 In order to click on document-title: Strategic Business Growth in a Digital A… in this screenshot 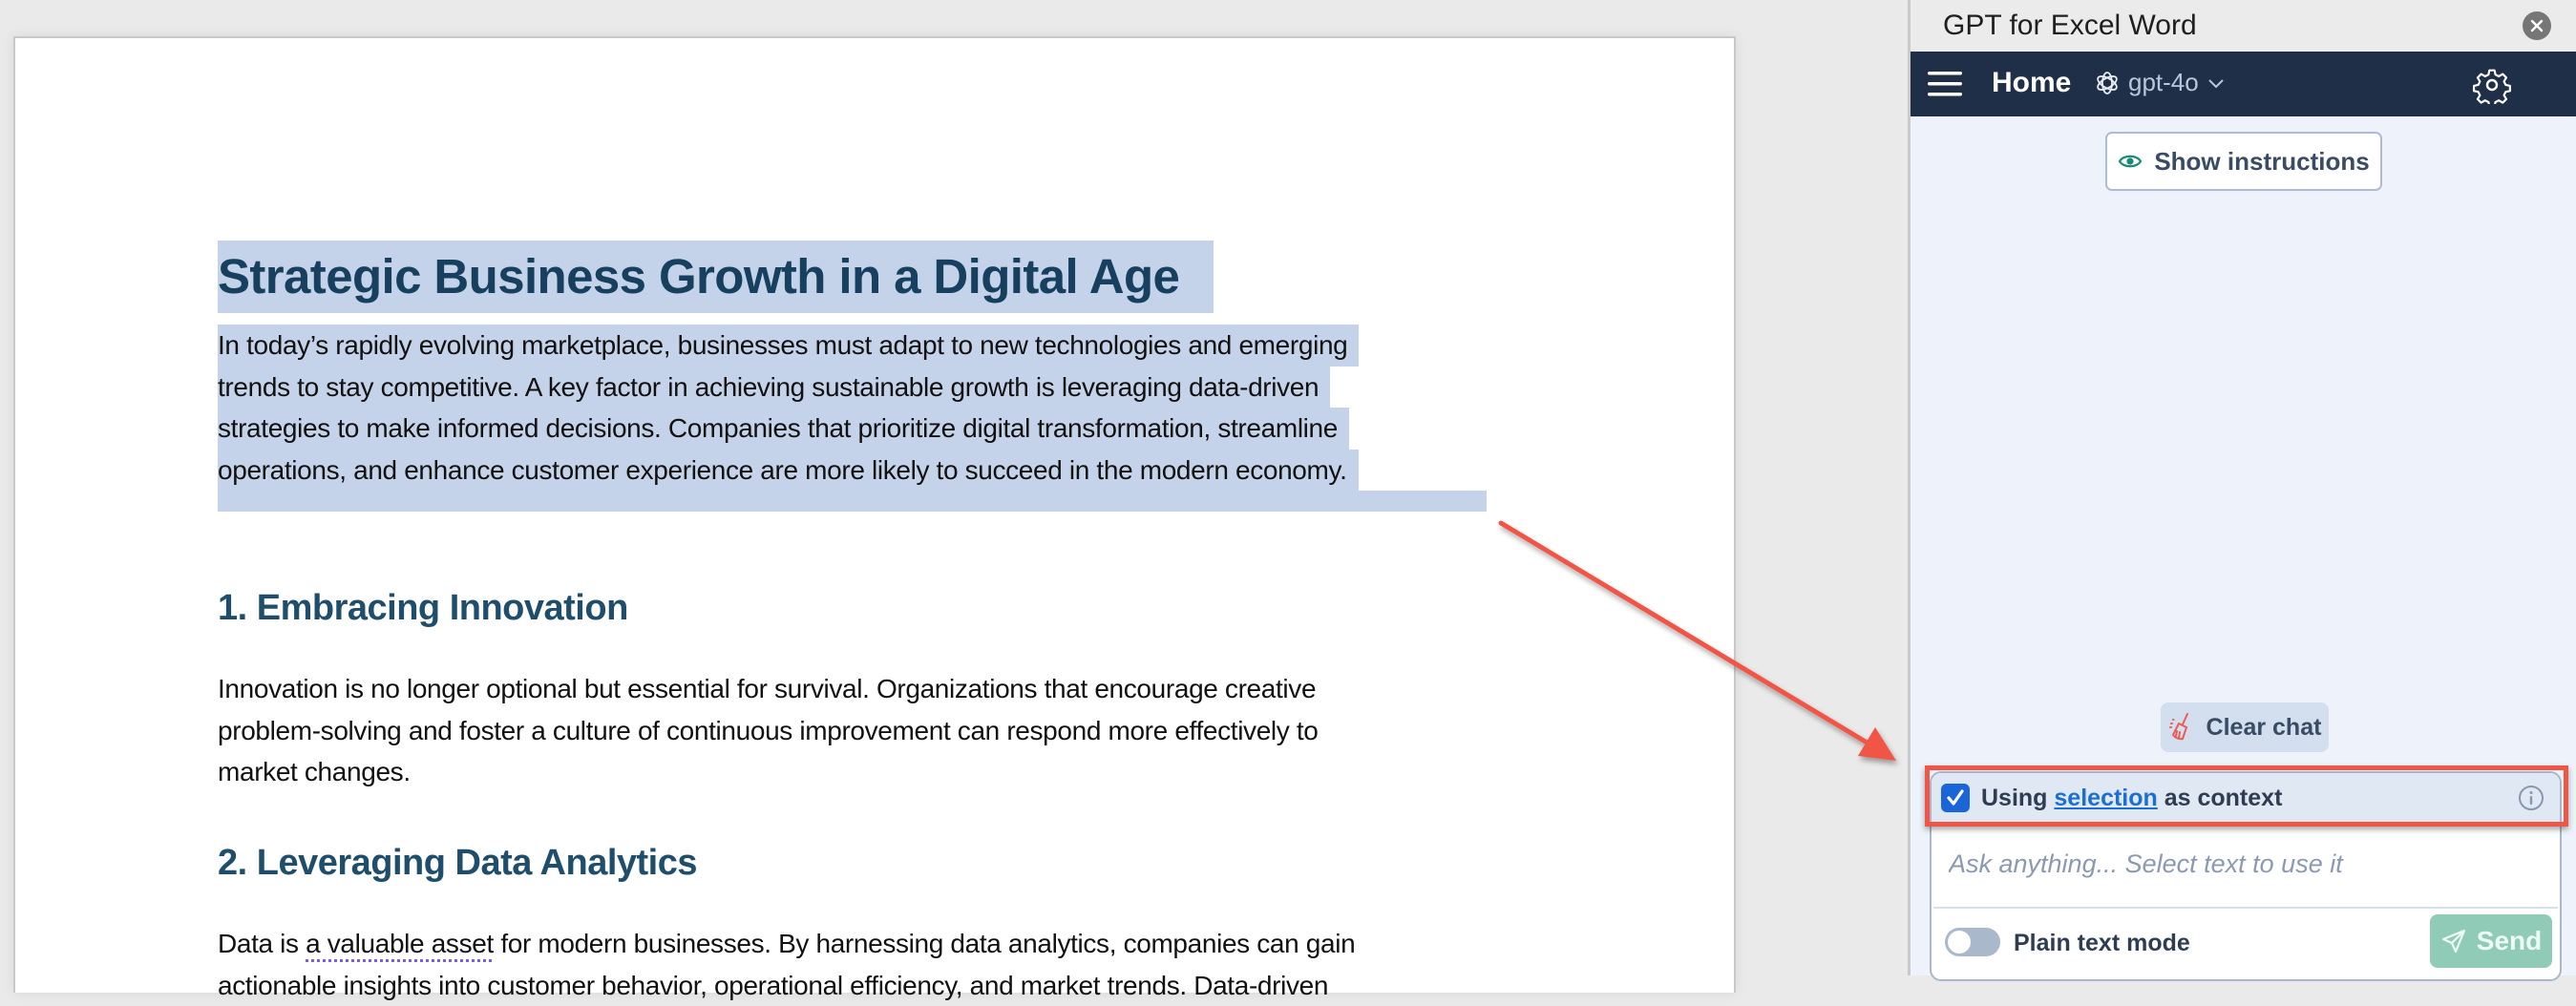, I will do `click(698, 277)`.